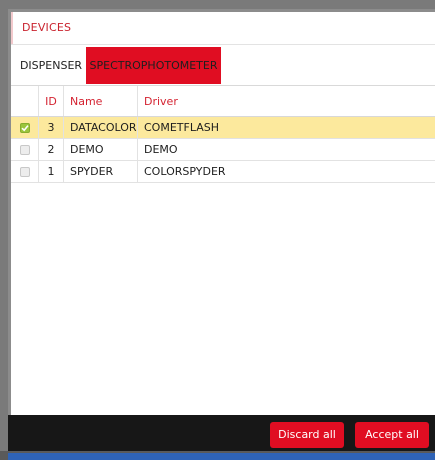  What do you see at coordinates (101, 149) in the screenshot?
I see `row-name: DEMO` at bounding box center [101, 149].